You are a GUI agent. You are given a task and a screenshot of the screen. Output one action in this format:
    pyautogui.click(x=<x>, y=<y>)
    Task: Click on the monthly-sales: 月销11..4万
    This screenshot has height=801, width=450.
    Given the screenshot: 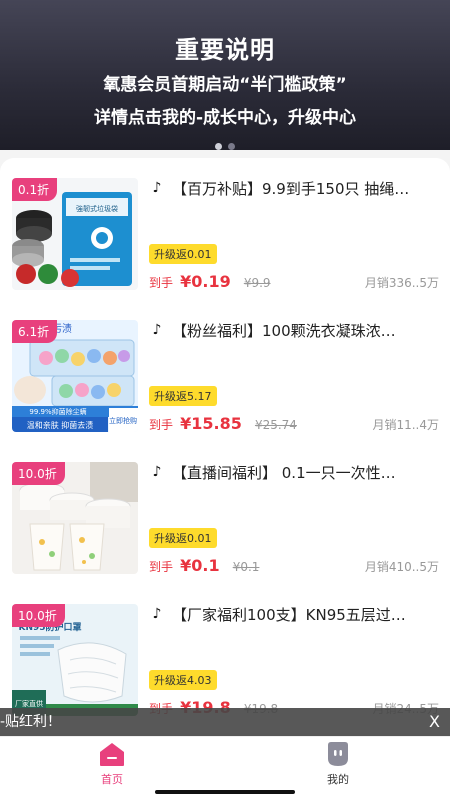 What is the action you would take?
    pyautogui.click(x=405, y=425)
    